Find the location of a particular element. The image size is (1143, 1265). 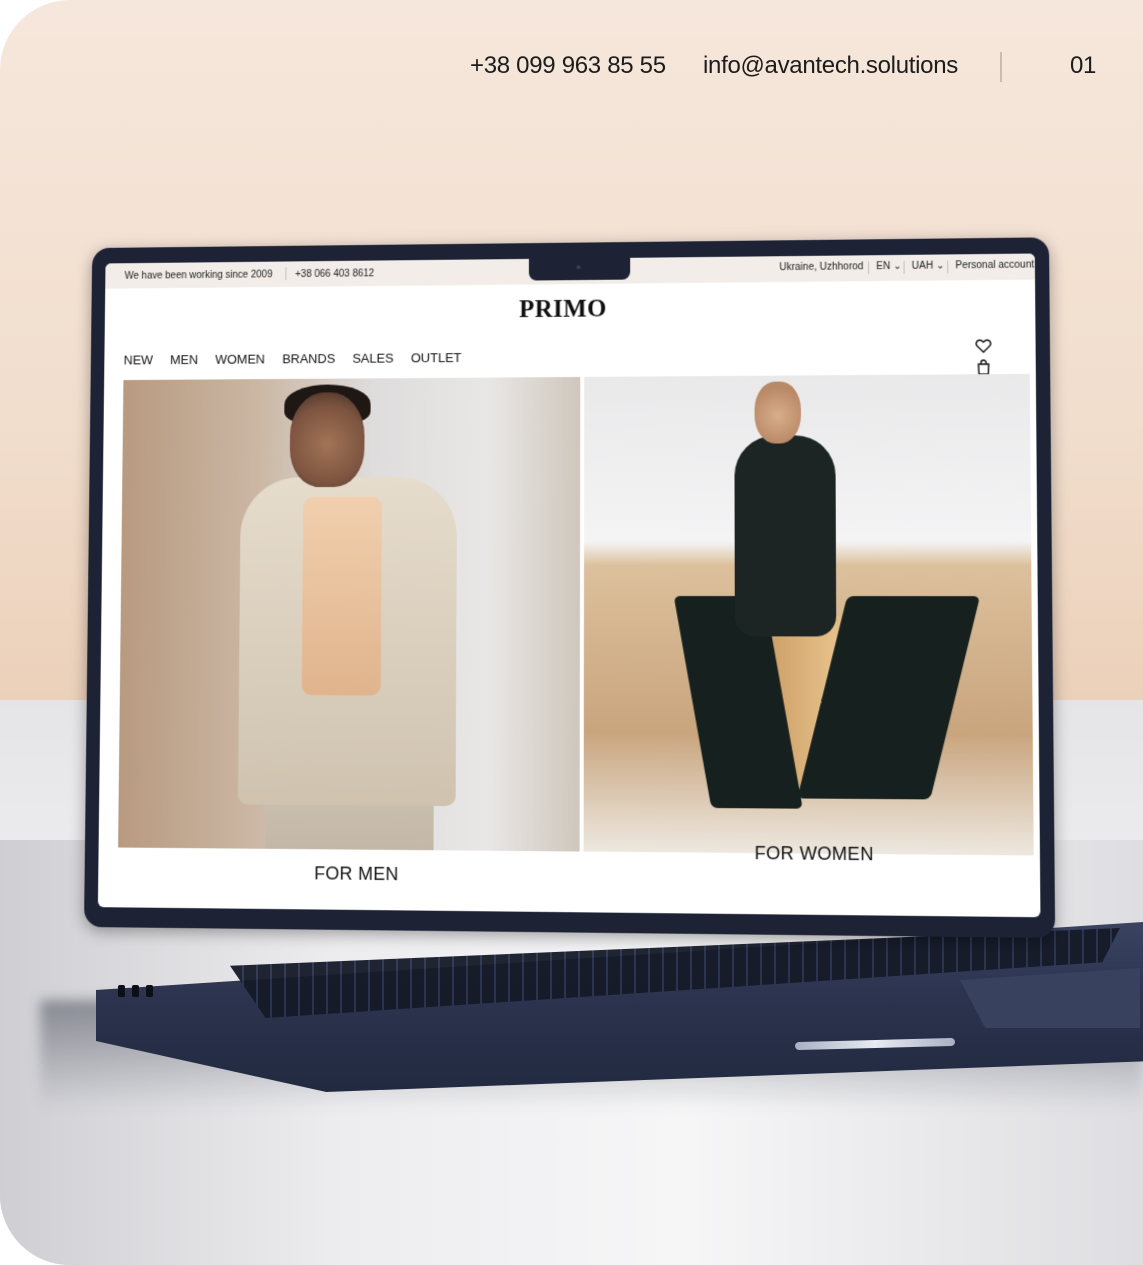

nav-item-new: NEW is located at coordinates (138, 360).